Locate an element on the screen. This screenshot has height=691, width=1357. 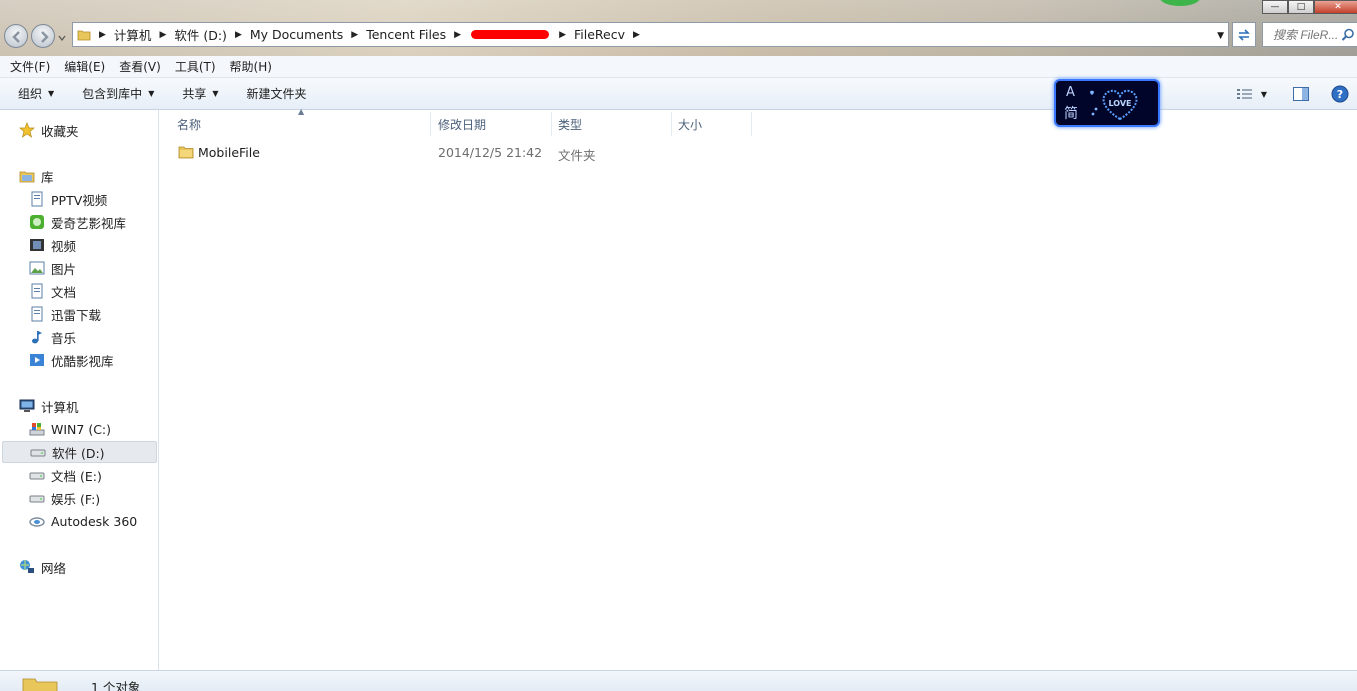
forward-button is located at coordinates (43, 36).